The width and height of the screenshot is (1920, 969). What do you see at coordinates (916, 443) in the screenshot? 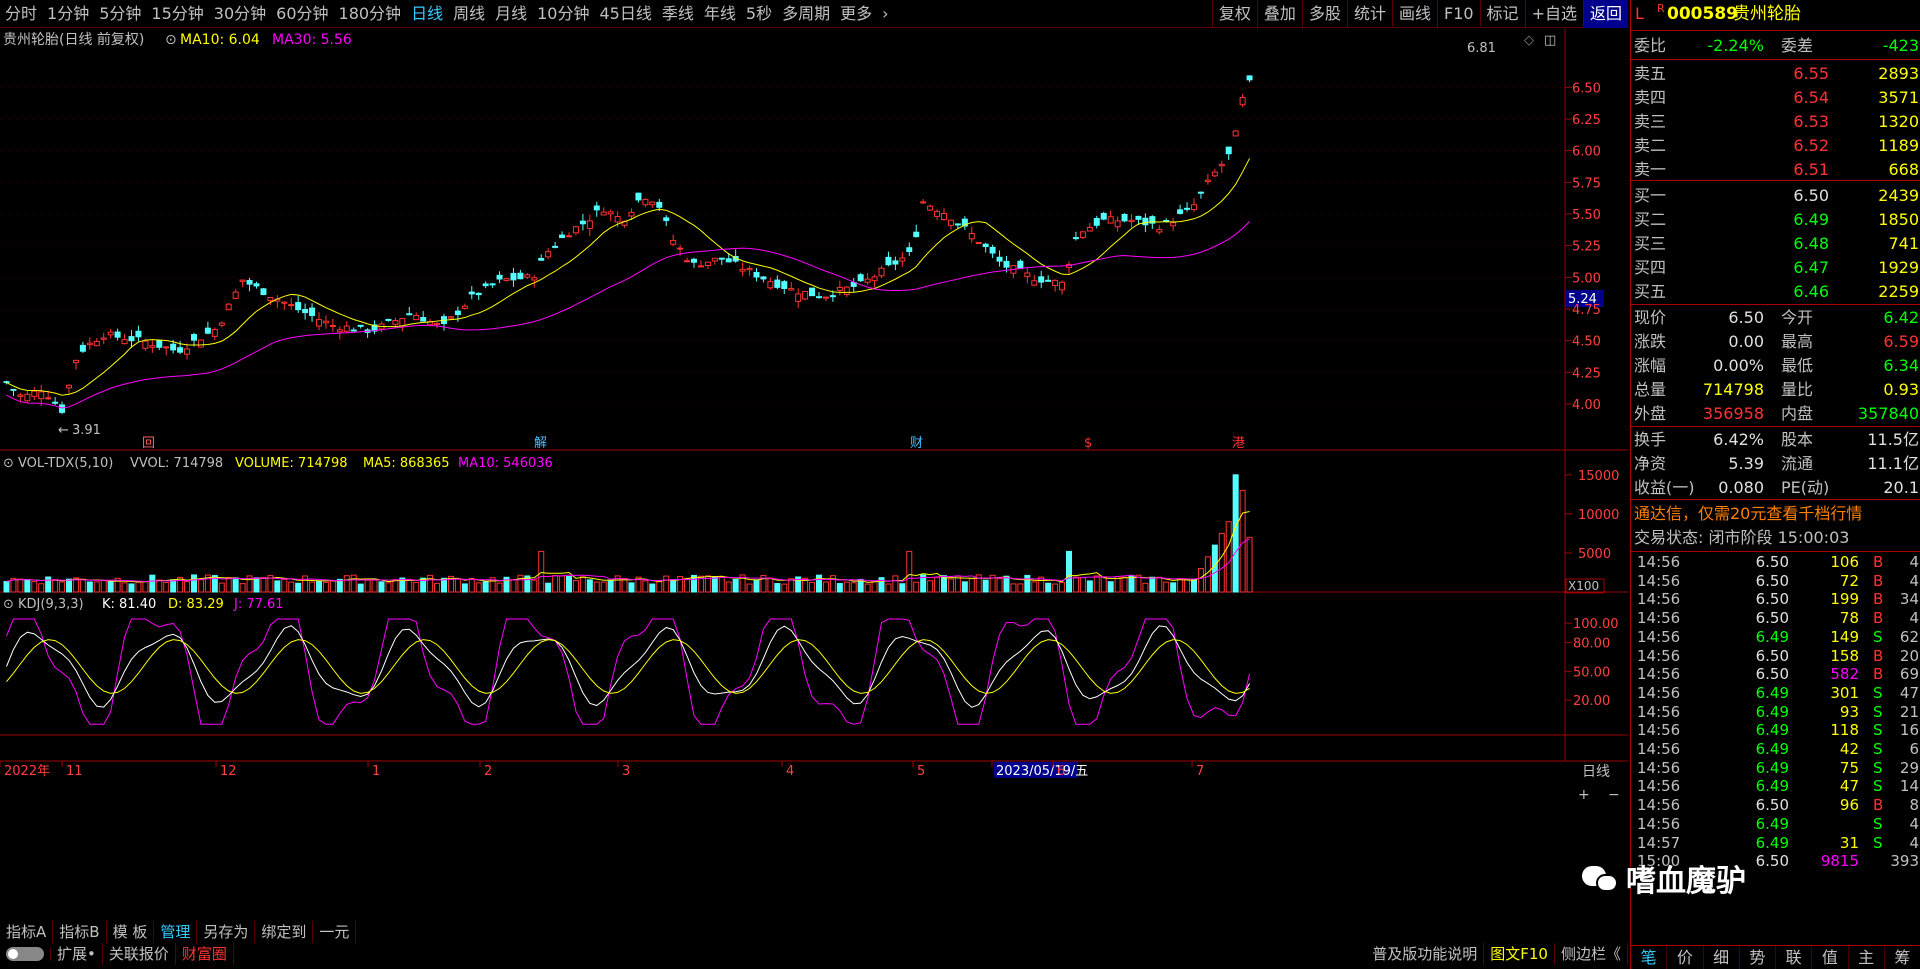
I see `event-marker: 财` at bounding box center [916, 443].